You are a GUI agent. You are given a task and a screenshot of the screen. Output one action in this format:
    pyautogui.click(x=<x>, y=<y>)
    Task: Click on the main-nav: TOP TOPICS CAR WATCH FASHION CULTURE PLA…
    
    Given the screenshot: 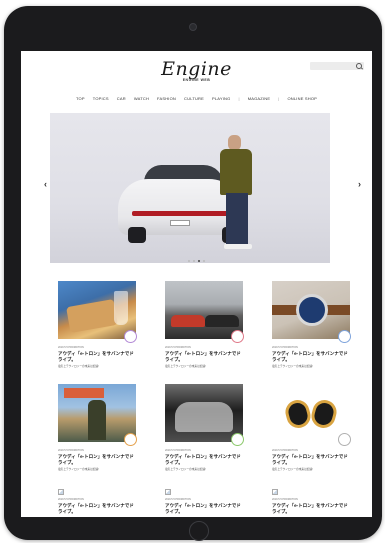 What is the action you would take?
    pyautogui.click(x=196, y=98)
    